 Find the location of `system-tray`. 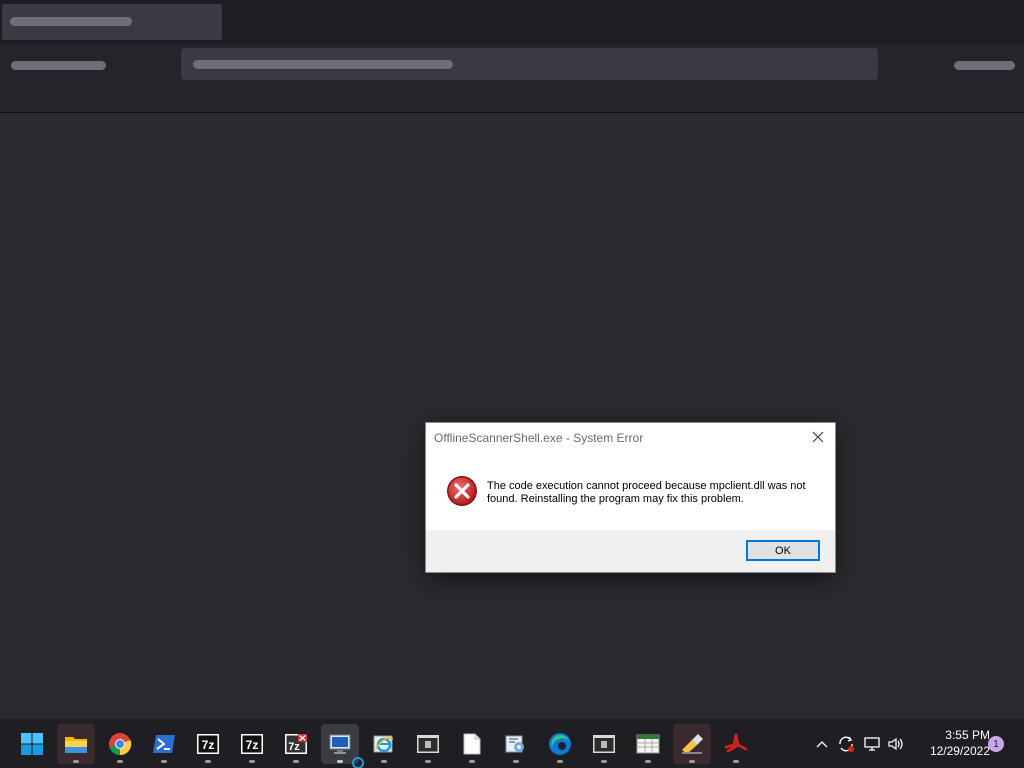

system-tray is located at coordinates (859, 743).